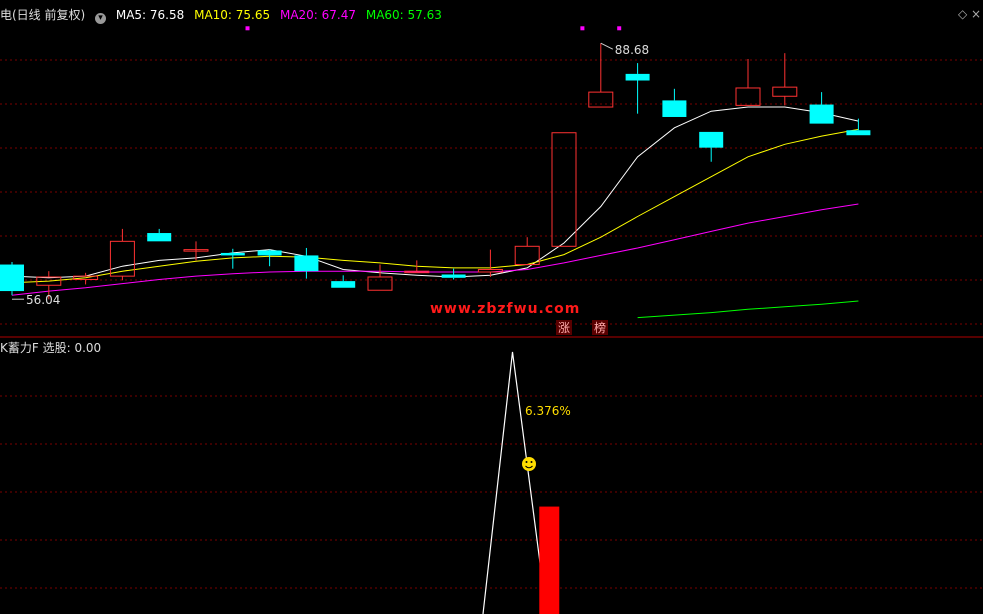 This screenshot has width=983, height=614. What do you see at coordinates (600, 327) in the screenshot?
I see `tag-bang: 榜` at bounding box center [600, 327].